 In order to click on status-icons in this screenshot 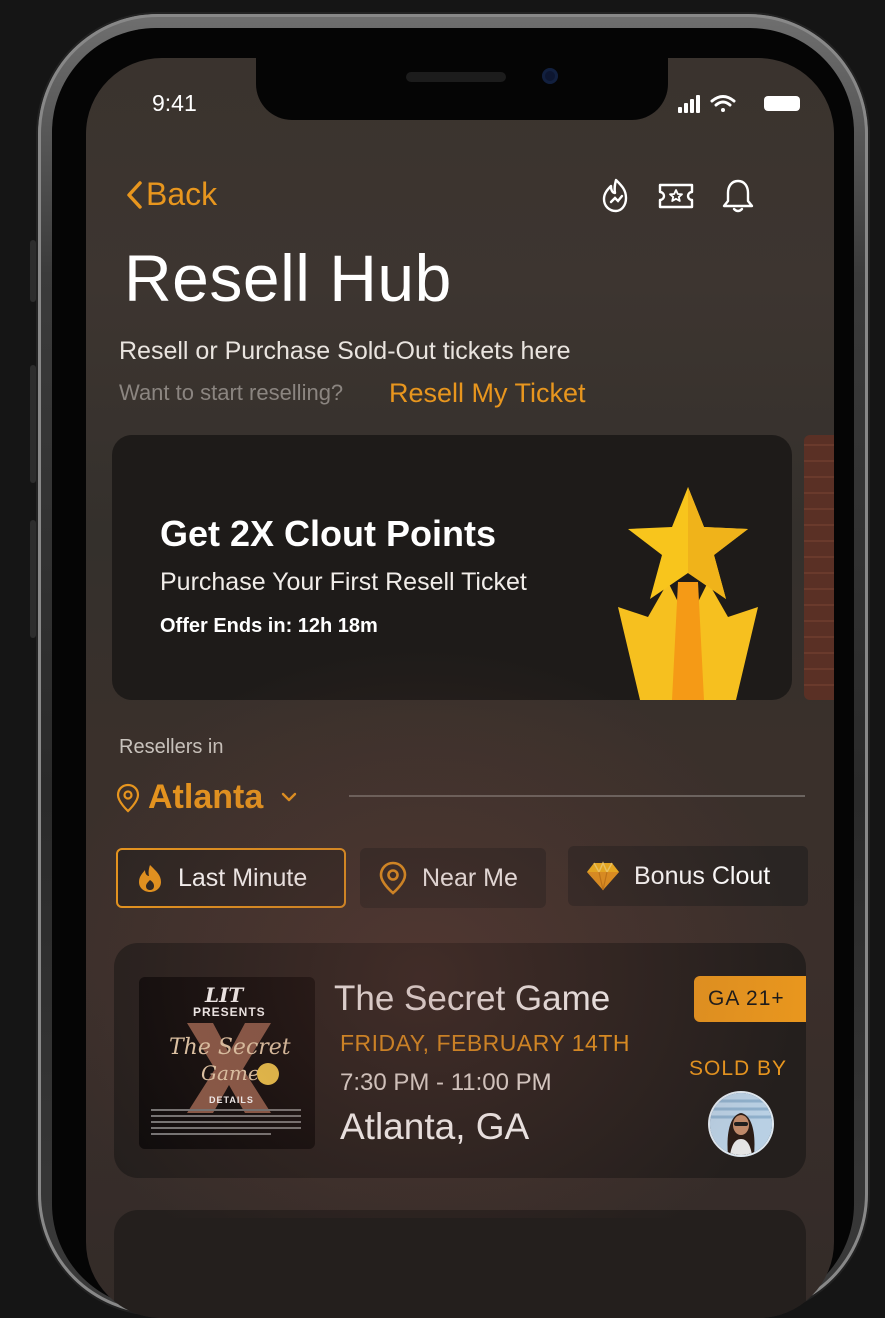, I will do `click(739, 104)`.